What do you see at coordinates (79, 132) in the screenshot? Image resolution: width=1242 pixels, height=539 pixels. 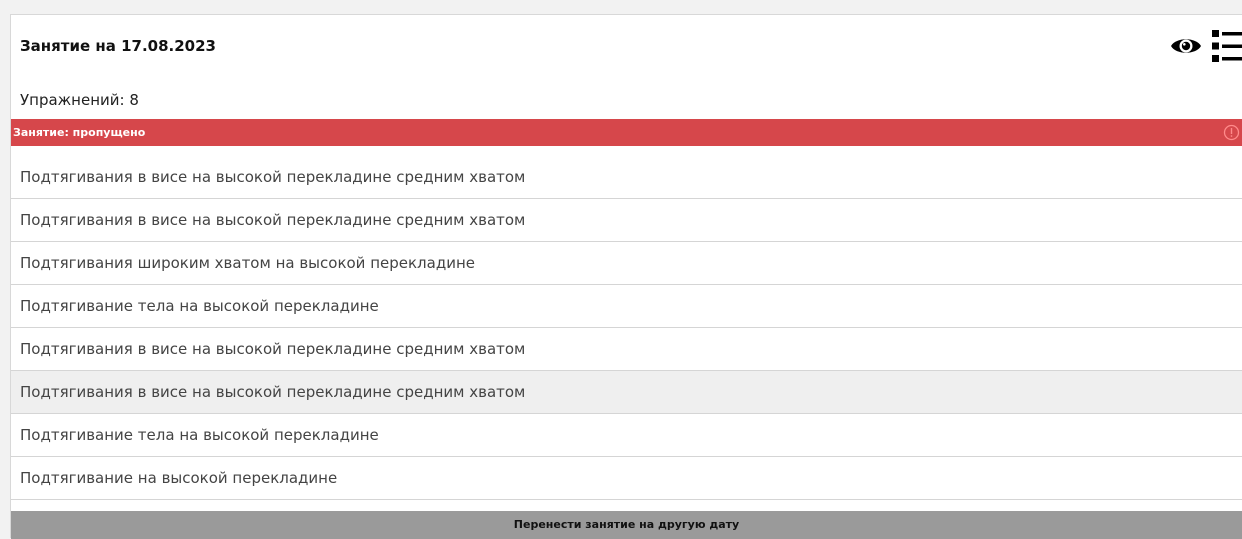 I see `status-label: Занятие: пропущено` at bounding box center [79, 132].